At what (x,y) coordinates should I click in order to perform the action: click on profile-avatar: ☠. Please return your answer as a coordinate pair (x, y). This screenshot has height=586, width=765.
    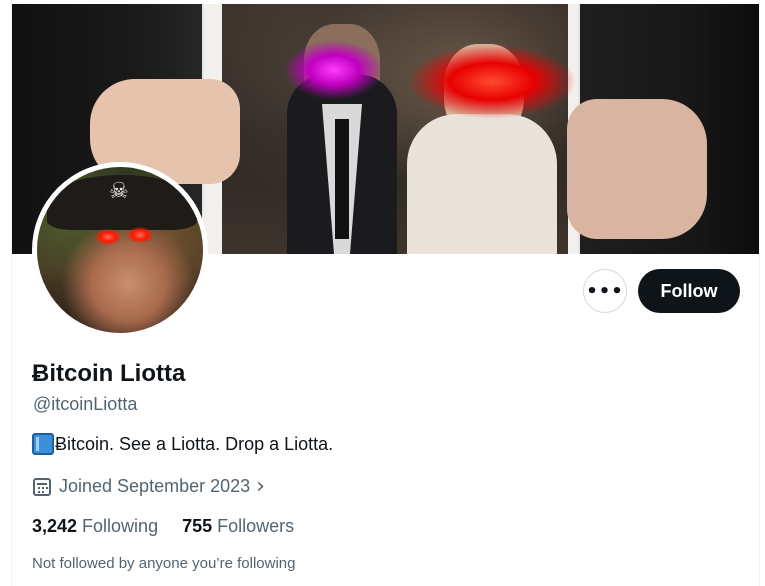
    Looking at the image, I should click on (120, 250).